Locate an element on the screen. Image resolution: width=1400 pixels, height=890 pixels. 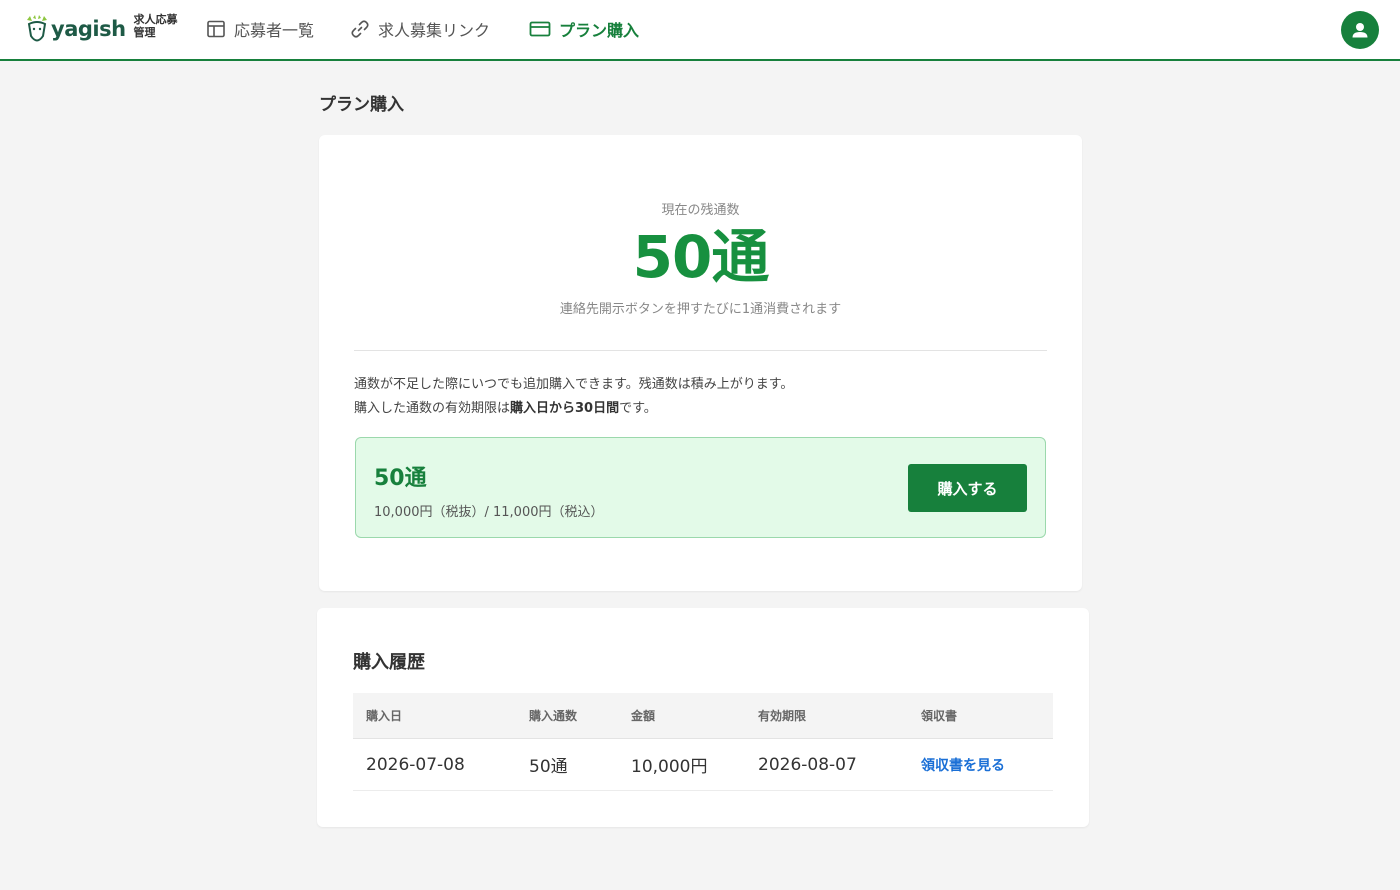
table-header: 購入日 購入通数 金額 有効期限 領収書 is located at coordinates (703, 716).